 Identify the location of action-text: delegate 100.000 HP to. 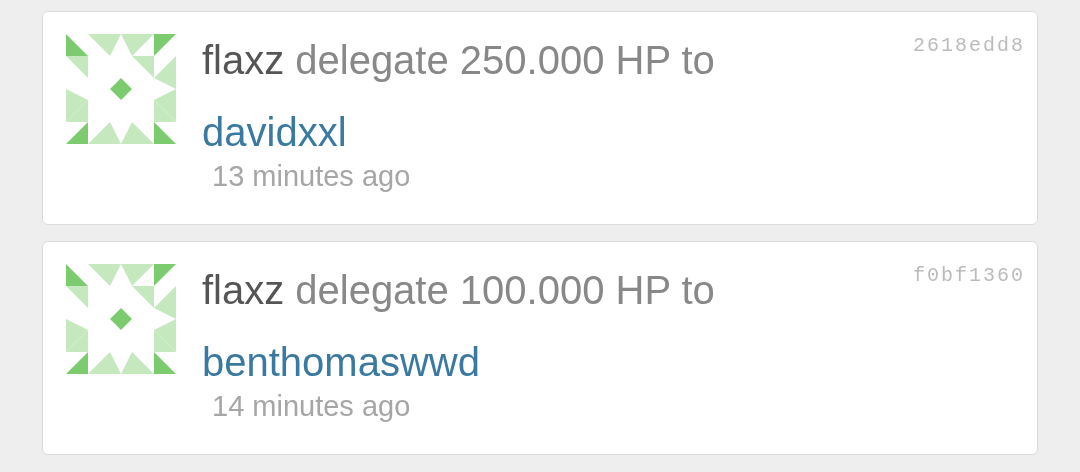
(505, 290).